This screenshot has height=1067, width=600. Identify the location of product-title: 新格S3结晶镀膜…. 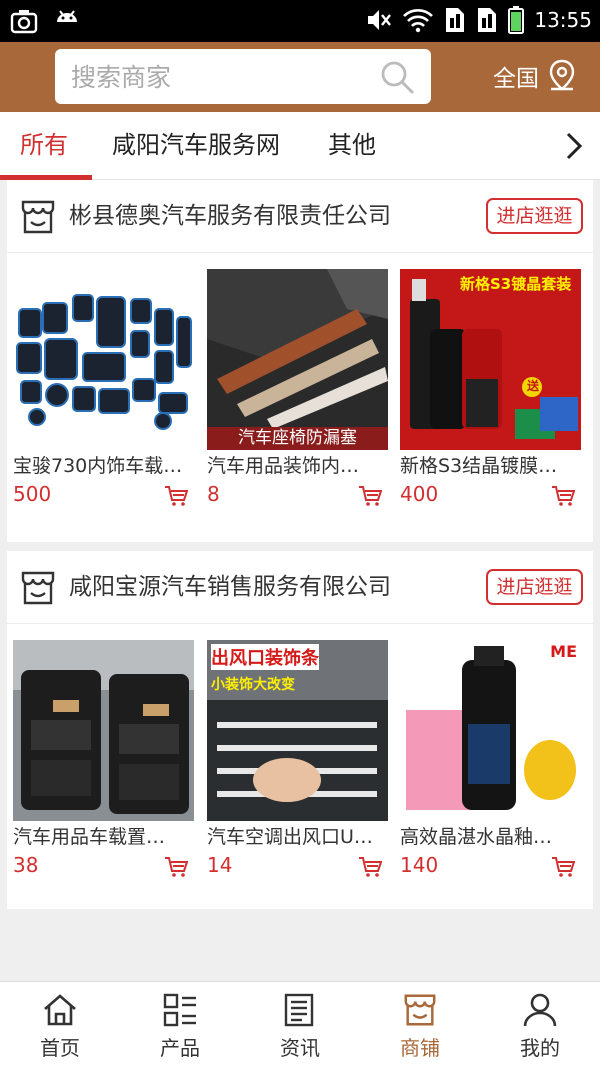
(479, 466).